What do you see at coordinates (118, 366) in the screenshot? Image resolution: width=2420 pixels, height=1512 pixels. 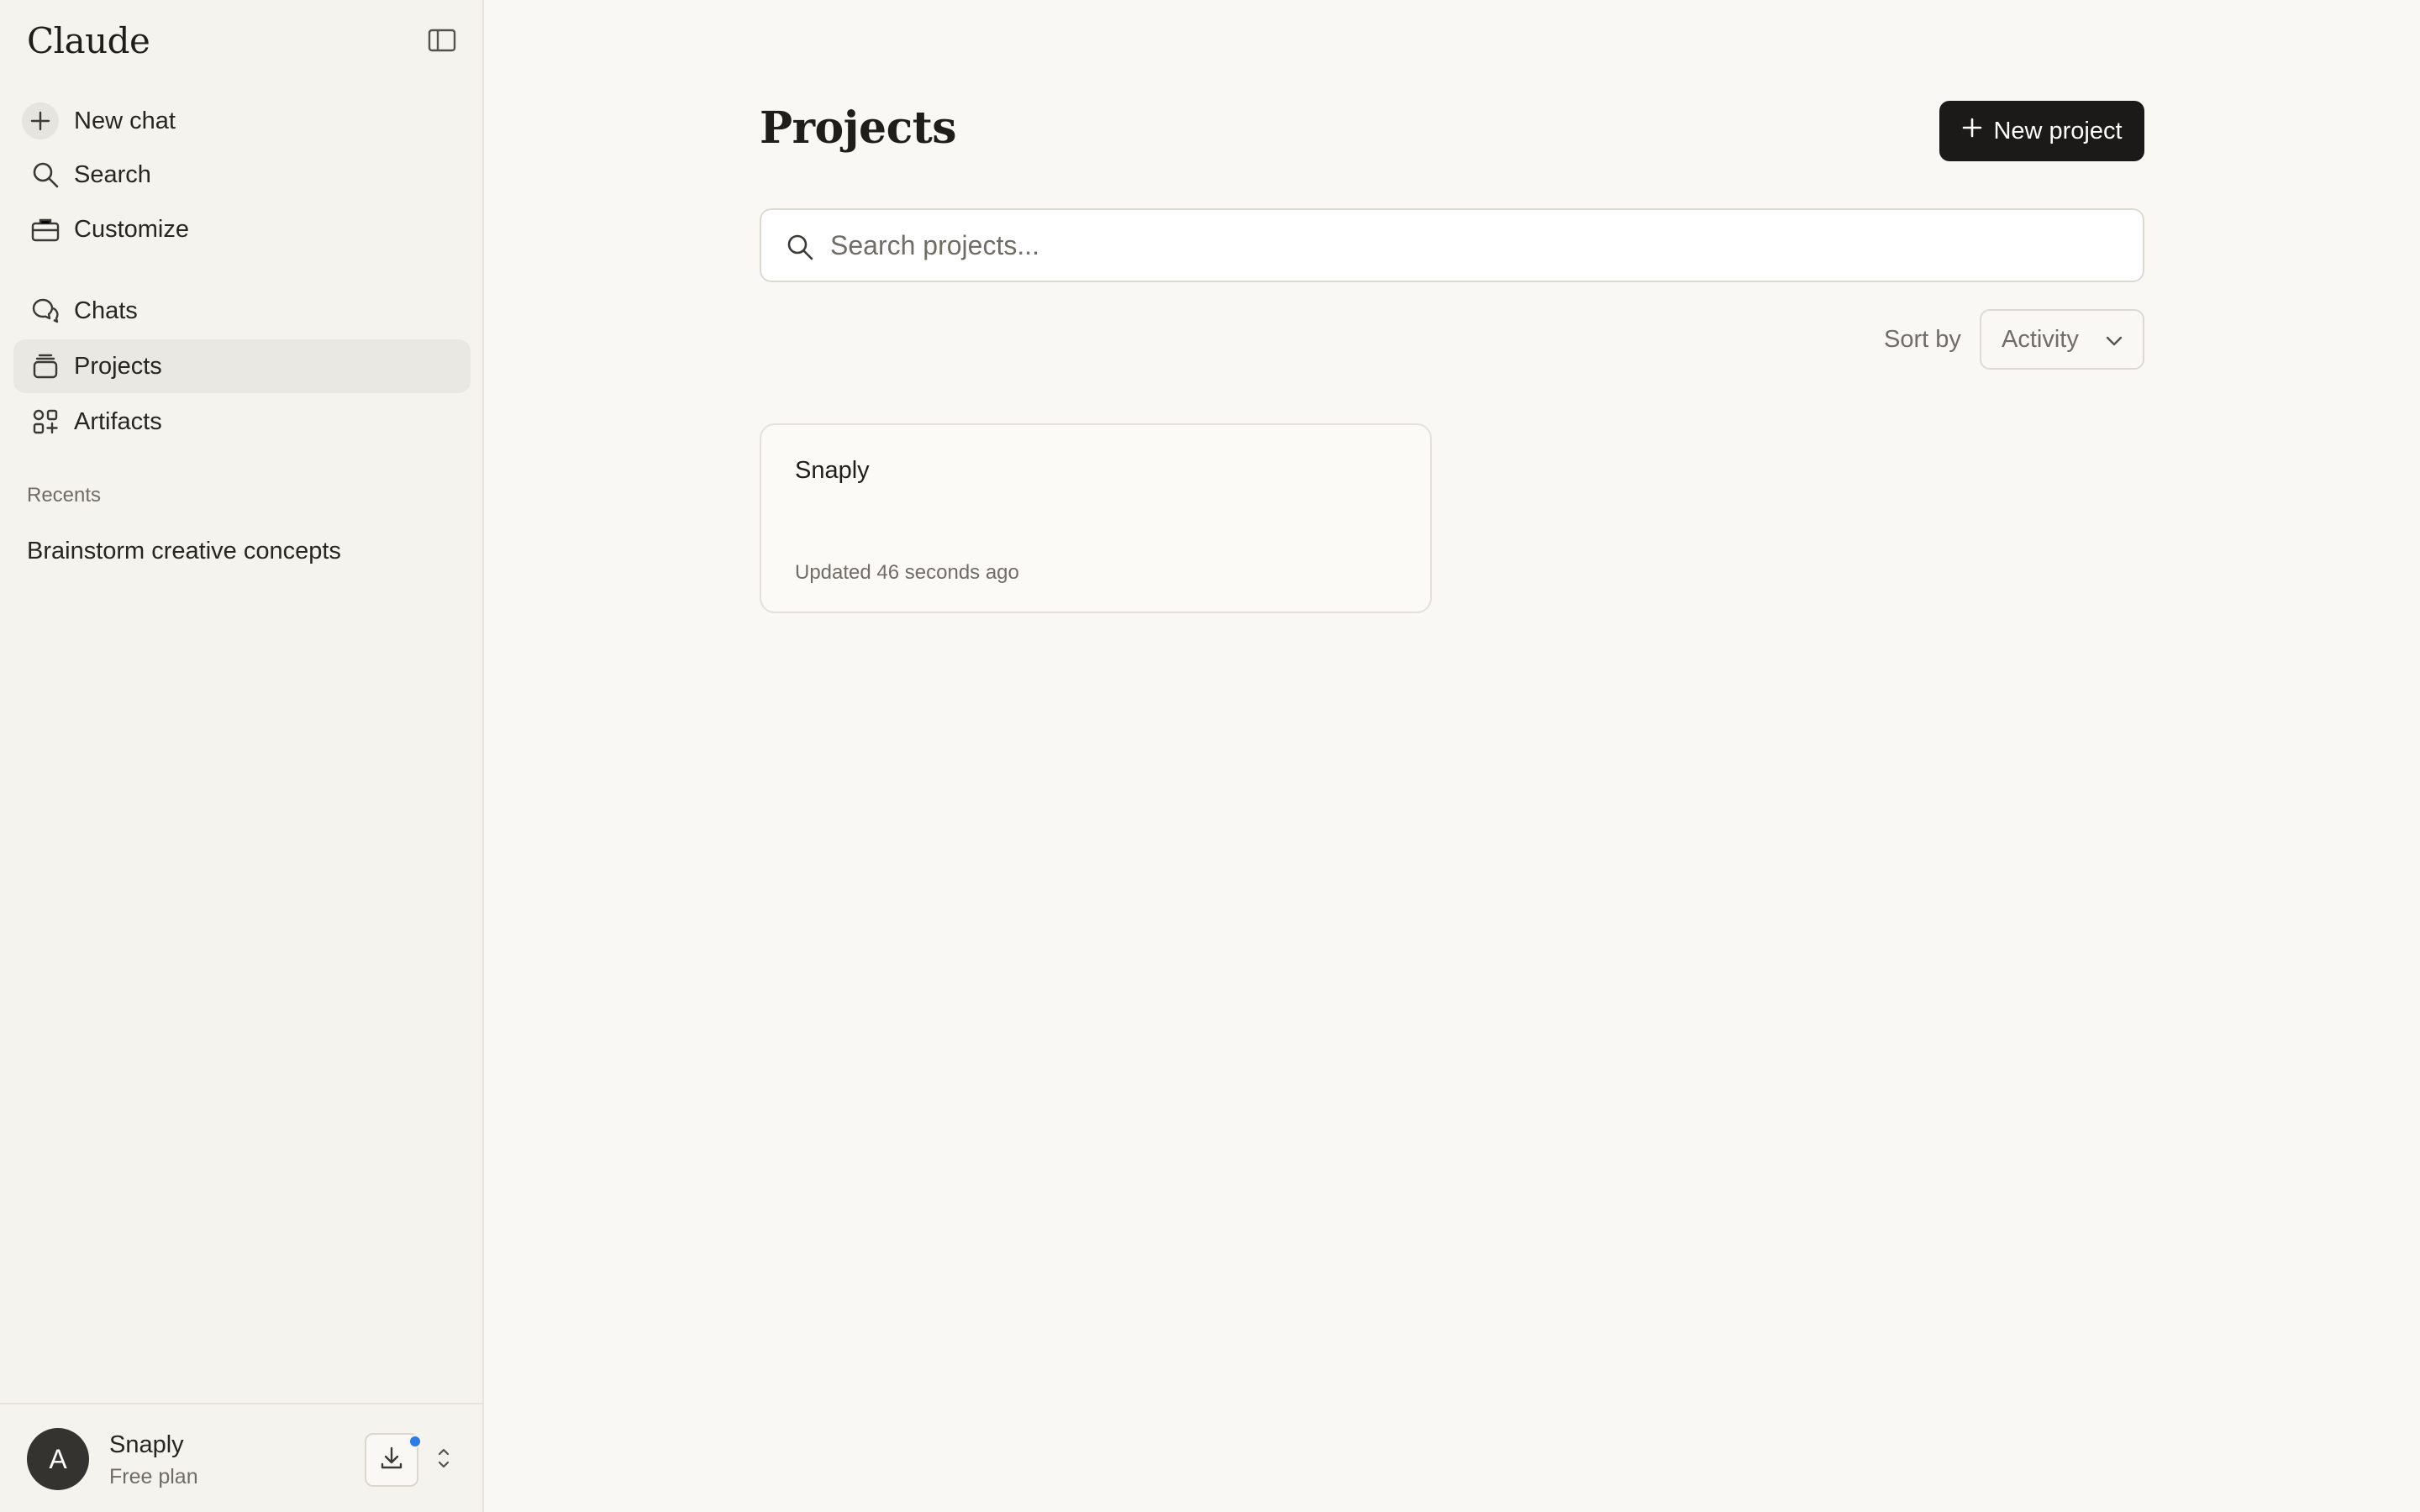 I see `sidebar-item-label: Projects` at bounding box center [118, 366].